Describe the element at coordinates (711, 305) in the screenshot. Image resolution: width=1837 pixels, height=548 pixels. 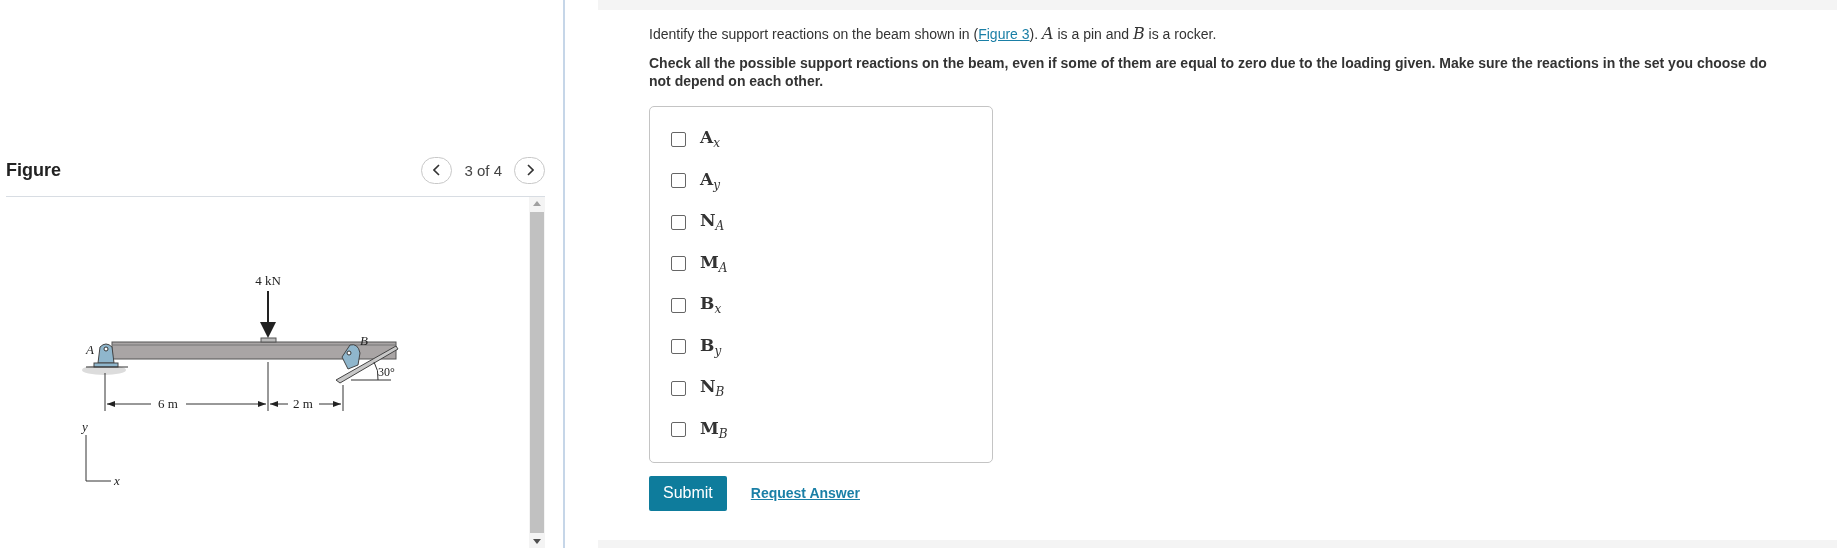
I see `option-label: B$_{x}$` at that location.